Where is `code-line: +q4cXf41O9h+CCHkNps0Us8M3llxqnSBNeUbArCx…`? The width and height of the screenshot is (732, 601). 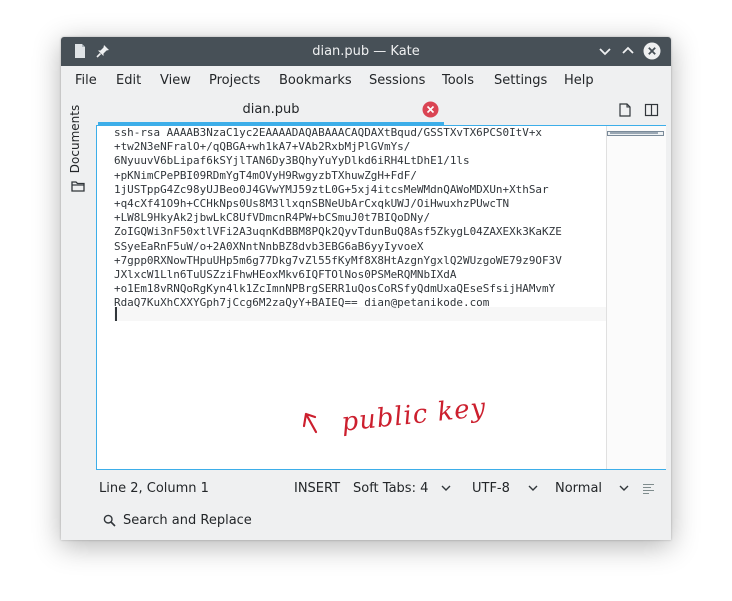 code-line: +q4cXf41O9h+CCHkNps0Us8M3llxqnSBNeUbArCx… is located at coordinates (312, 204).